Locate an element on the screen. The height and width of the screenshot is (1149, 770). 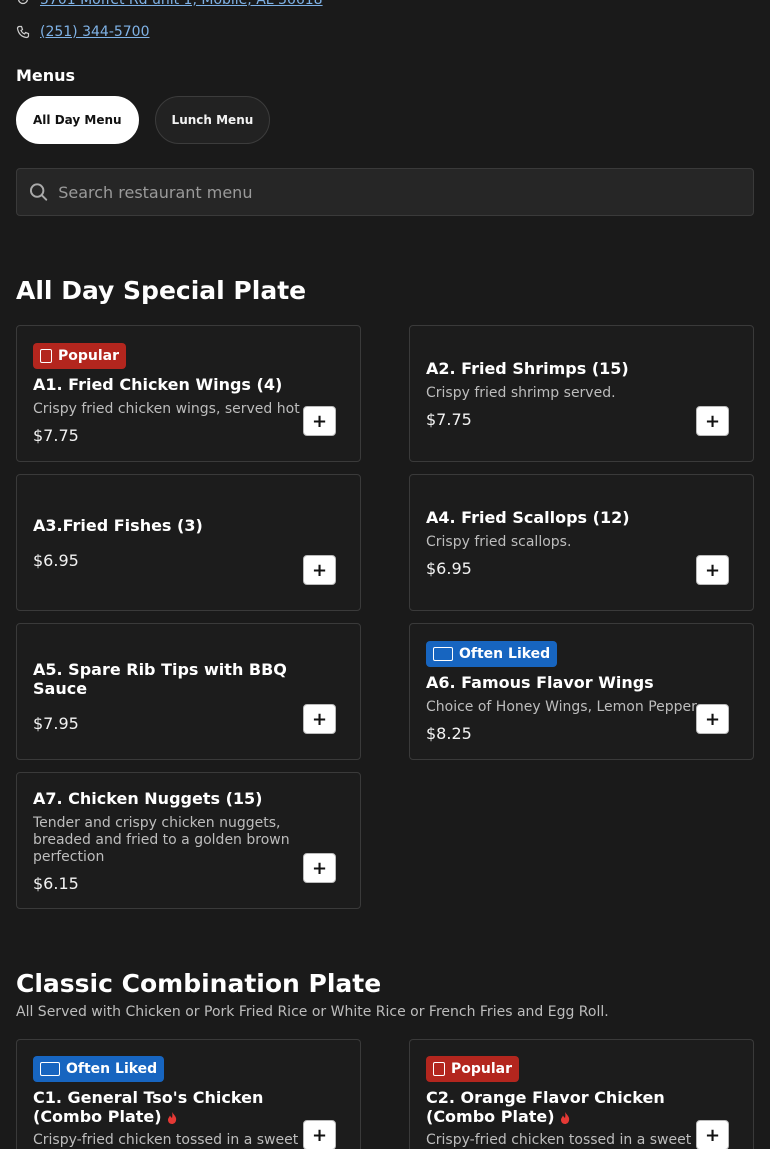
address-row: 5701 Moffet Rd unit 1, Mobile, AL 36618 is located at coordinates (169, 4).